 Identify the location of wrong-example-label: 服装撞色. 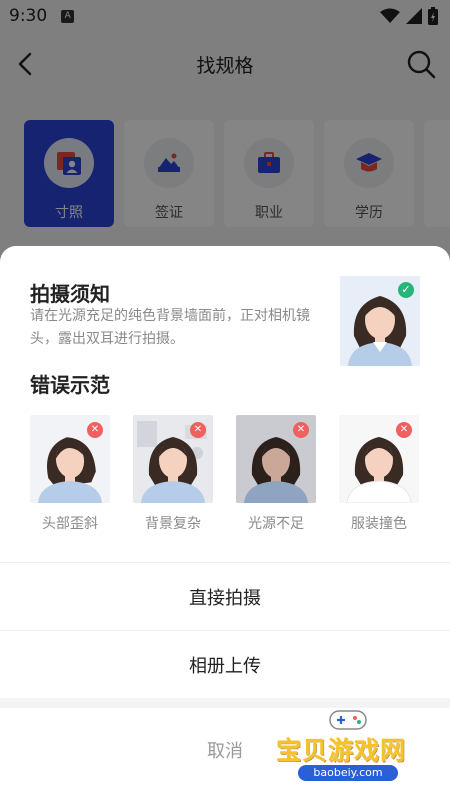
(379, 524).